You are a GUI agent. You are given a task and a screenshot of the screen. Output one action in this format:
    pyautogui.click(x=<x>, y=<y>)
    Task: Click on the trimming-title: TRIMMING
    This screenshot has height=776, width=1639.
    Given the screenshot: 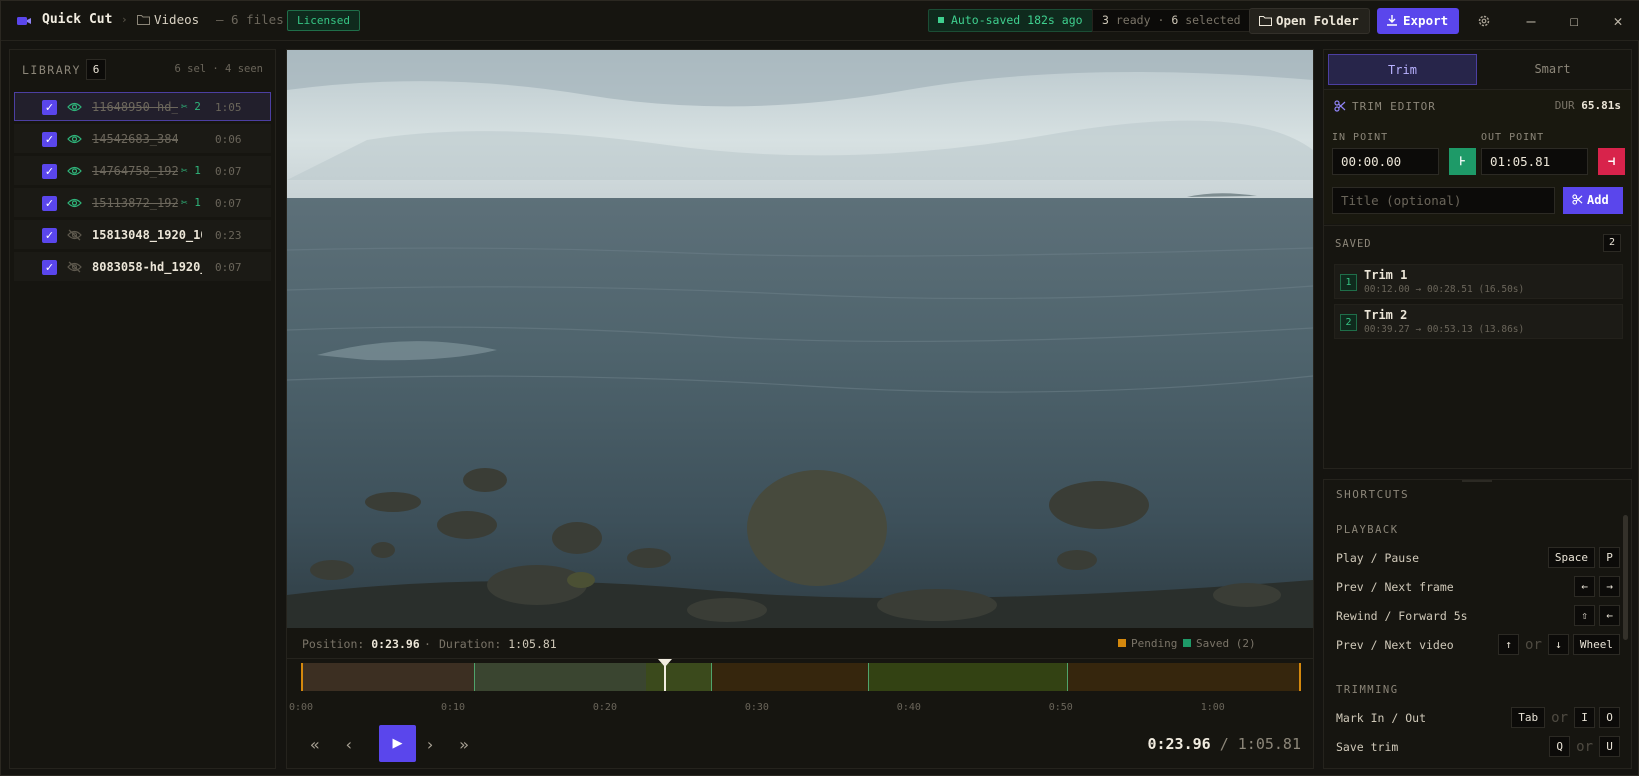 What is the action you would take?
    pyautogui.click(x=1367, y=690)
    